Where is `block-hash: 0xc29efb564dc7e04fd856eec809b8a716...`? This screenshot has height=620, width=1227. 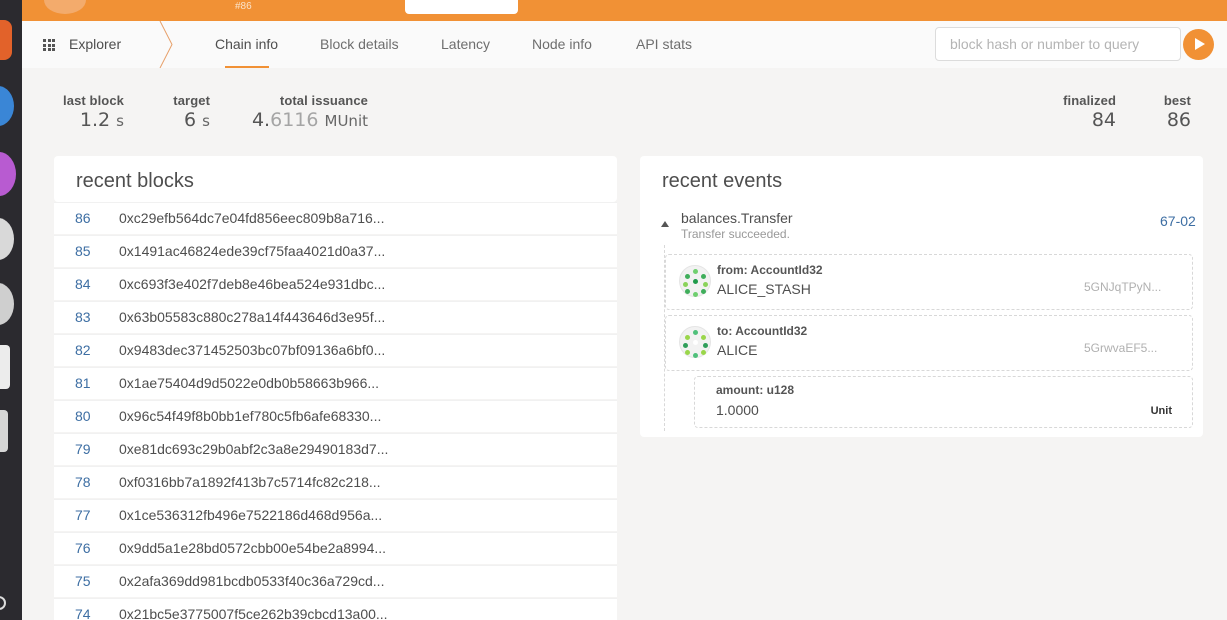 block-hash: 0xc29efb564dc7e04fd856eec809b8a716... is located at coordinates (252, 218).